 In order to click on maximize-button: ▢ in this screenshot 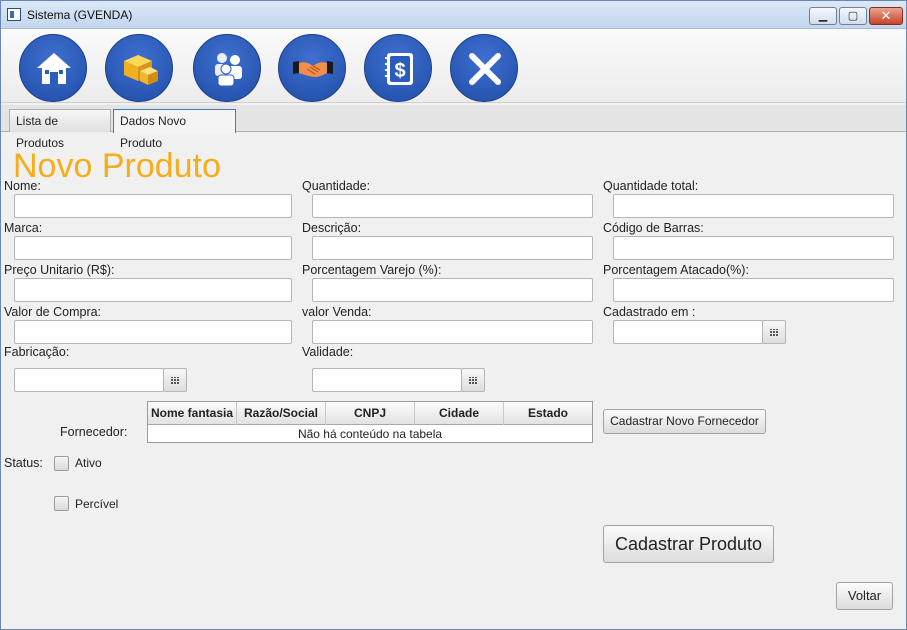, I will do `click(853, 16)`.